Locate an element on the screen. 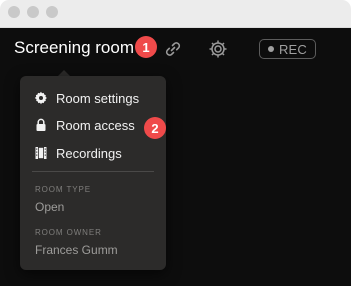 This screenshot has width=351, height=286. step-badge-2: 2 is located at coordinates (155, 128).